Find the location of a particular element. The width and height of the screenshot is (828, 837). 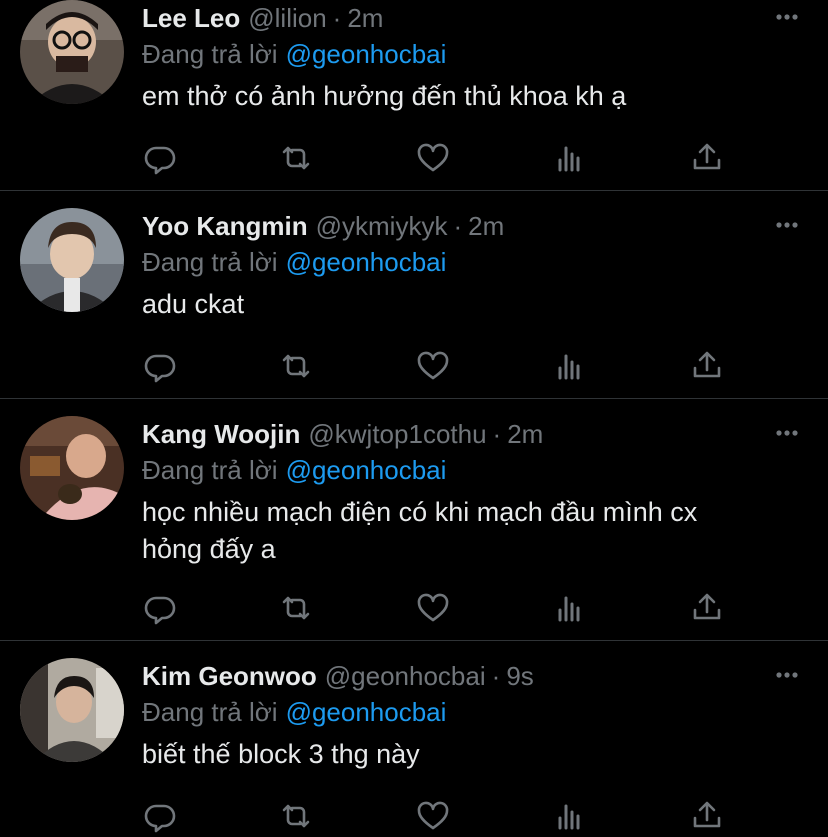

display-name: Lee Leo is located at coordinates (191, 18).